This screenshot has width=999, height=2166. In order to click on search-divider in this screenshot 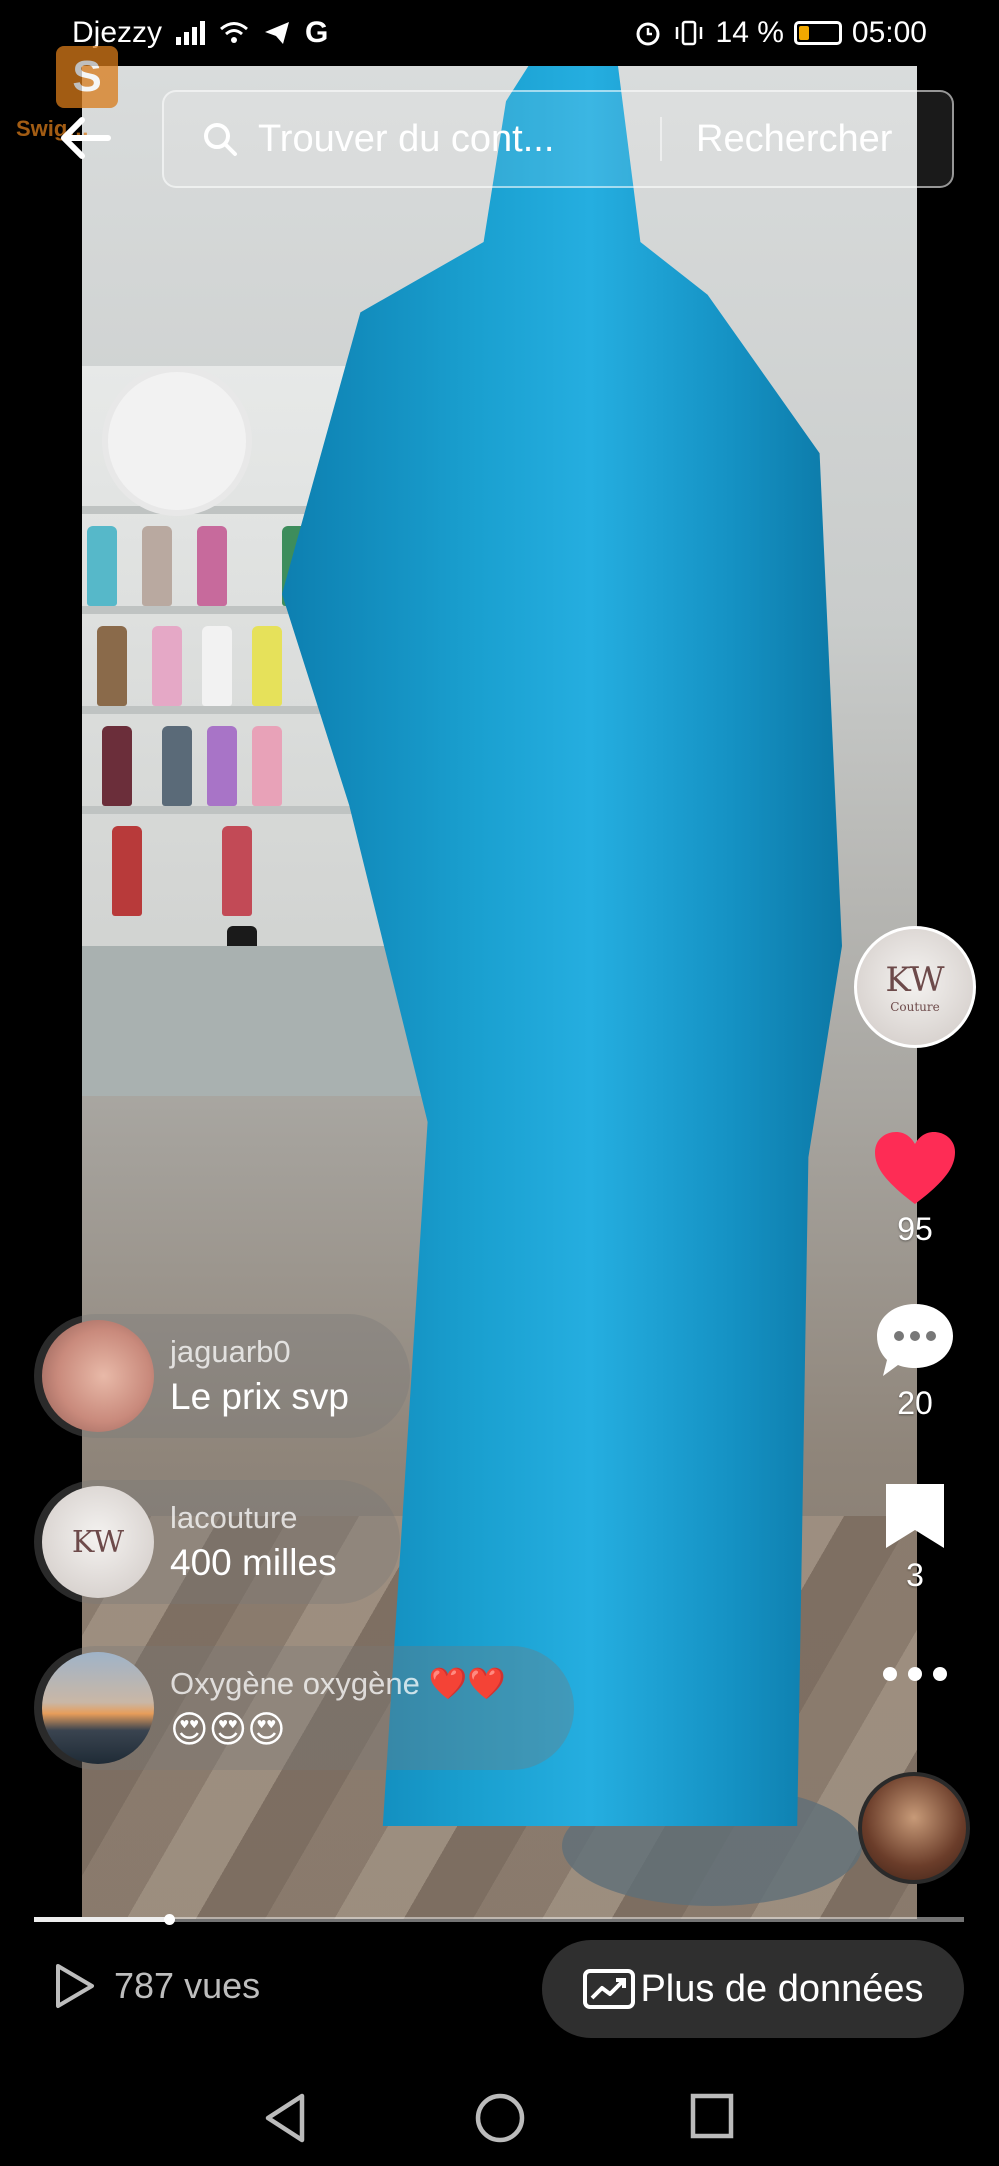, I will do `click(661, 139)`.